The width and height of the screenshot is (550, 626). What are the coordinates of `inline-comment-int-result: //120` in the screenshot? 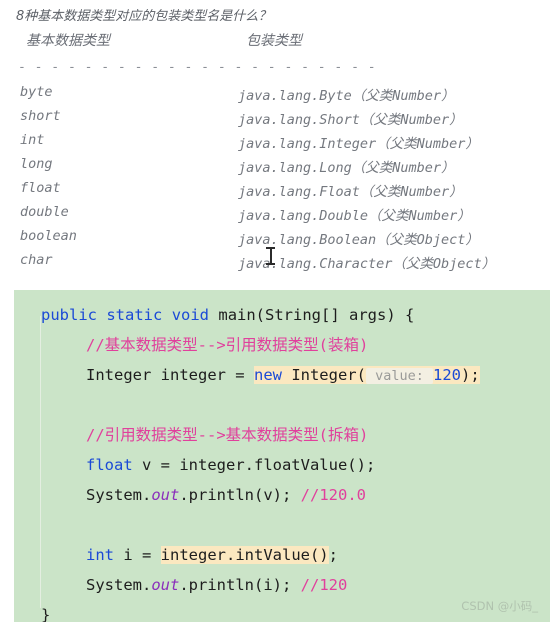 It's located at (324, 585).